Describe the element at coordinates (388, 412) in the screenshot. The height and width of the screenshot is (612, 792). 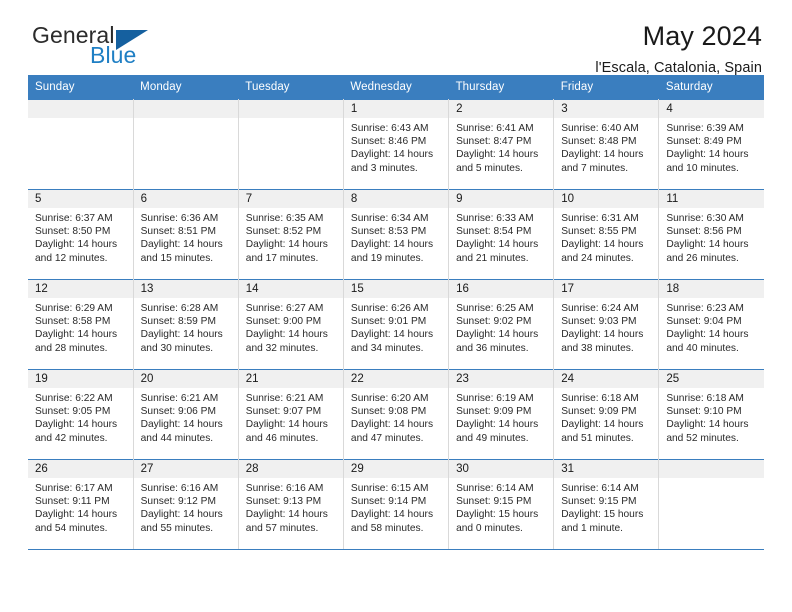
I see `sunset-text: Sunset: 9:08 PM` at that location.